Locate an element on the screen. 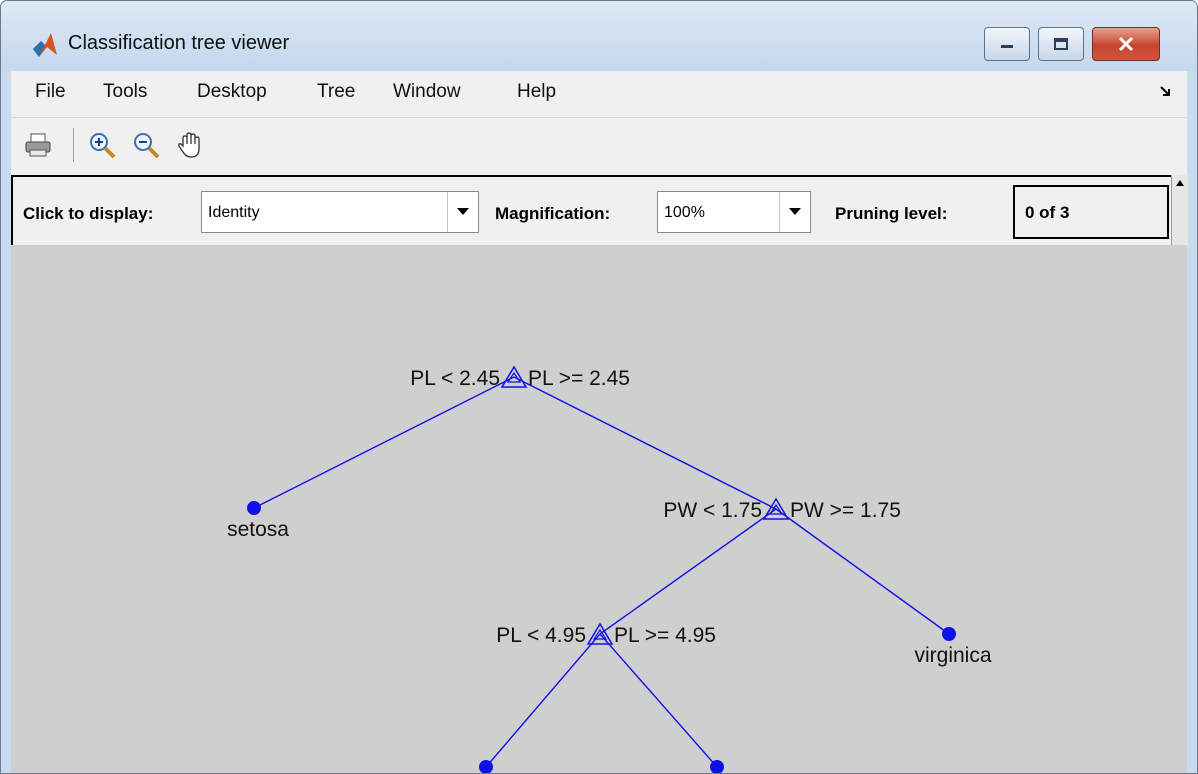 The image size is (1198, 774). minimize-button is located at coordinates (1007, 44).